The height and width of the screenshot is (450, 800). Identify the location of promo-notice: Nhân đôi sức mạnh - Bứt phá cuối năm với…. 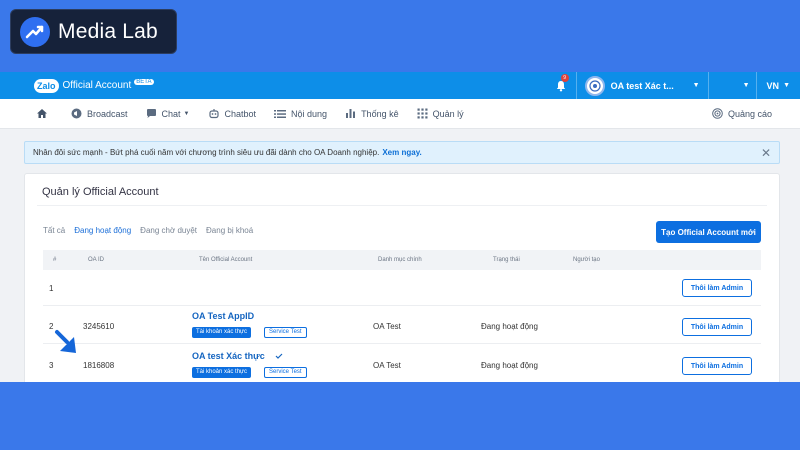
(402, 152).